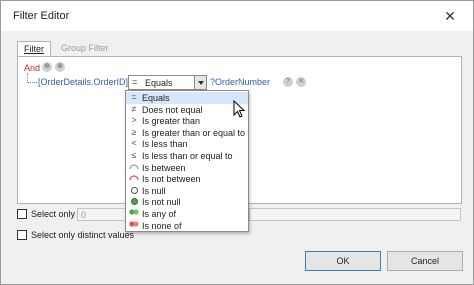  I want to click on less-than-icon: <, so click(134, 143).